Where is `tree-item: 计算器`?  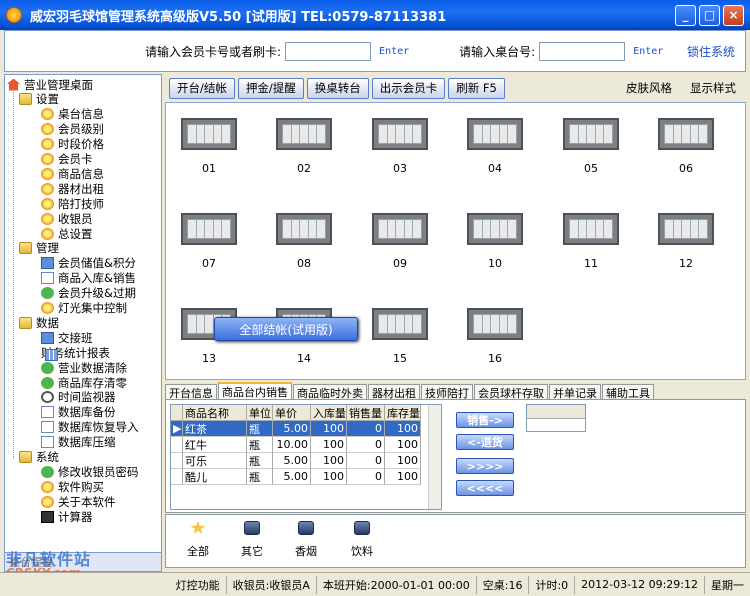 tree-item: 计算器 is located at coordinates (67, 516).